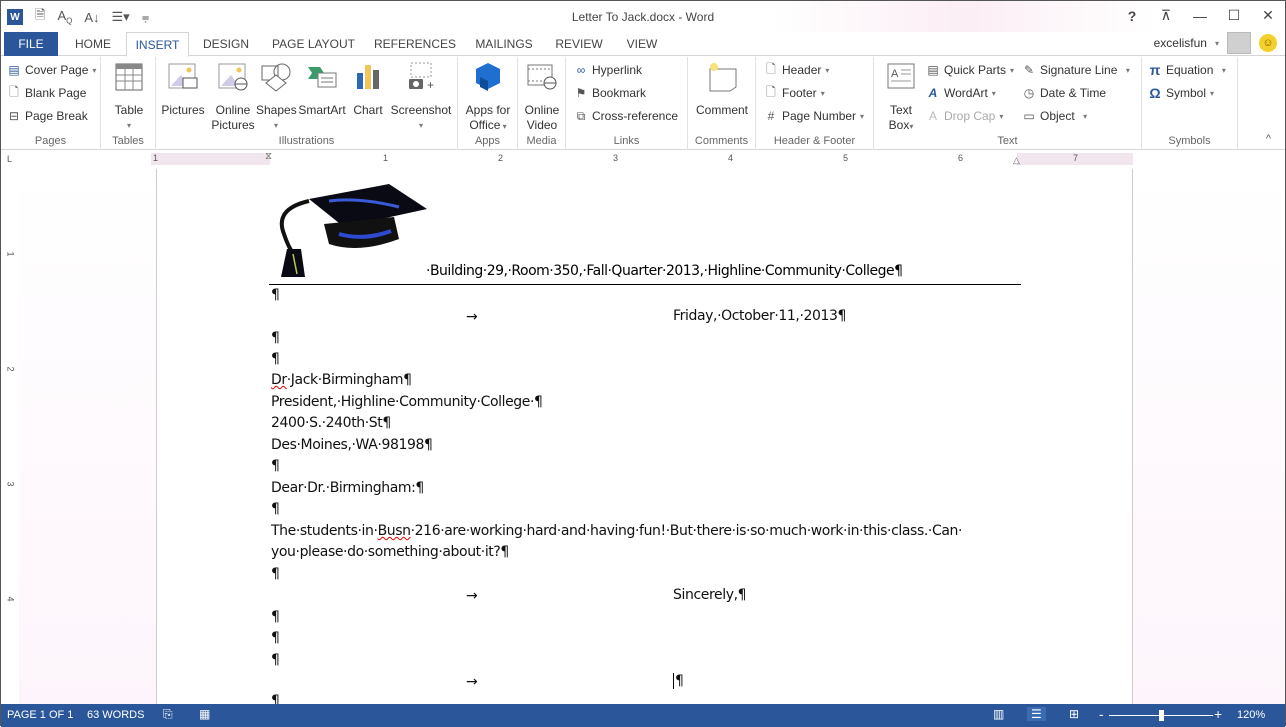  What do you see at coordinates (1234, 15) in the screenshot?
I see `maximize-button: ☐` at bounding box center [1234, 15].